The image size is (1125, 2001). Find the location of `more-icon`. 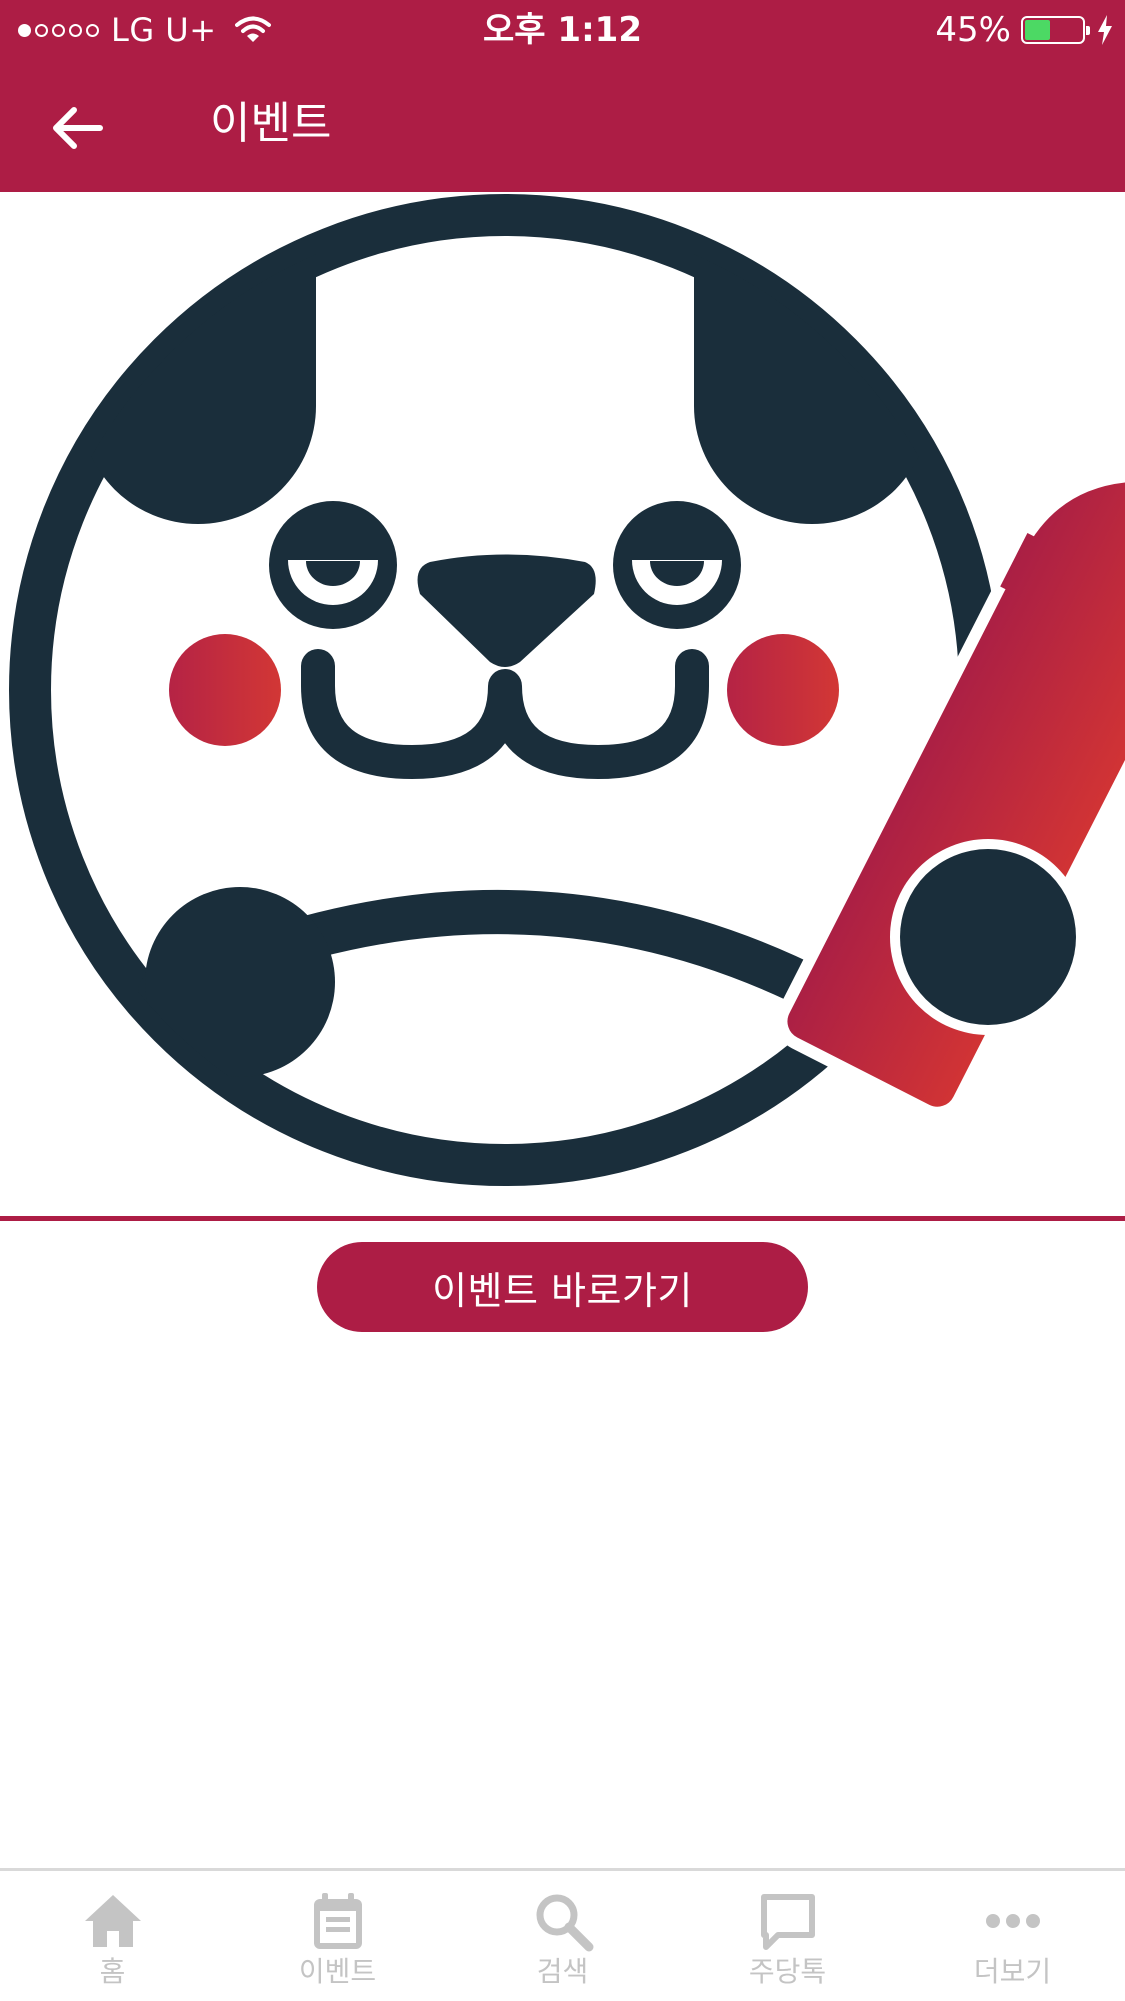

more-icon is located at coordinates (1012, 1921).